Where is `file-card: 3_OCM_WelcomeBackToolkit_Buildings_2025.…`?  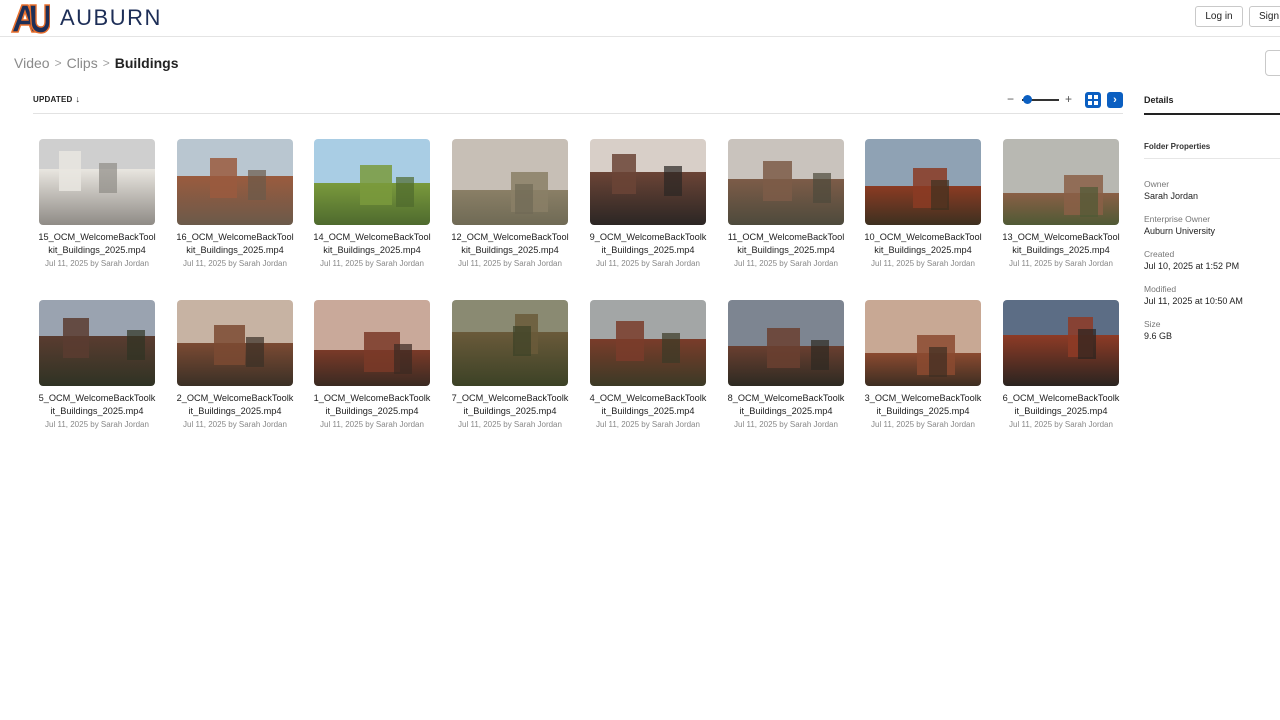
file-card: 3_OCM_WelcomeBackToolkit_Buildings_2025.… is located at coordinates (923, 364).